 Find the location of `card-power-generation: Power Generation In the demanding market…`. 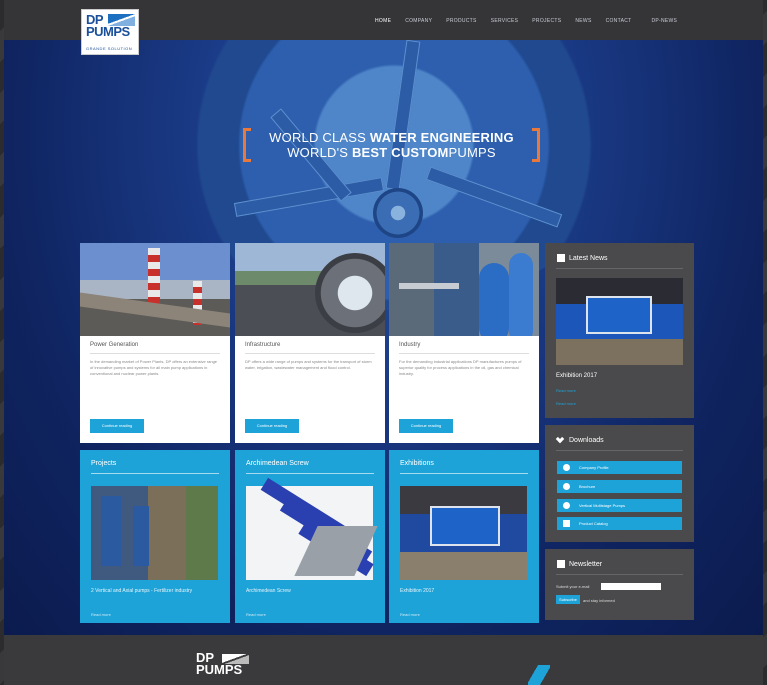

card-power-generation: Power Generation In the demanding market… is located at coordinates (155, 343).